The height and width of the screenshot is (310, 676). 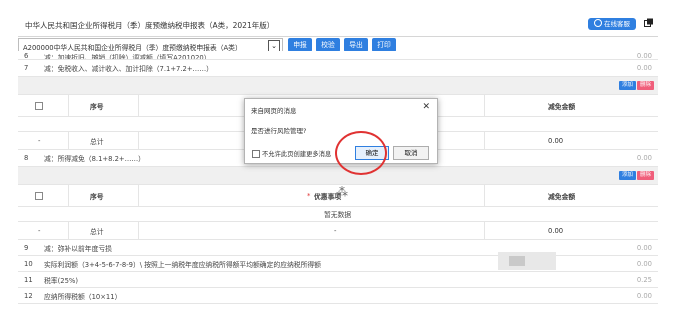 I want to click on row-label: 税率(25%), so click(x=61, y=280).